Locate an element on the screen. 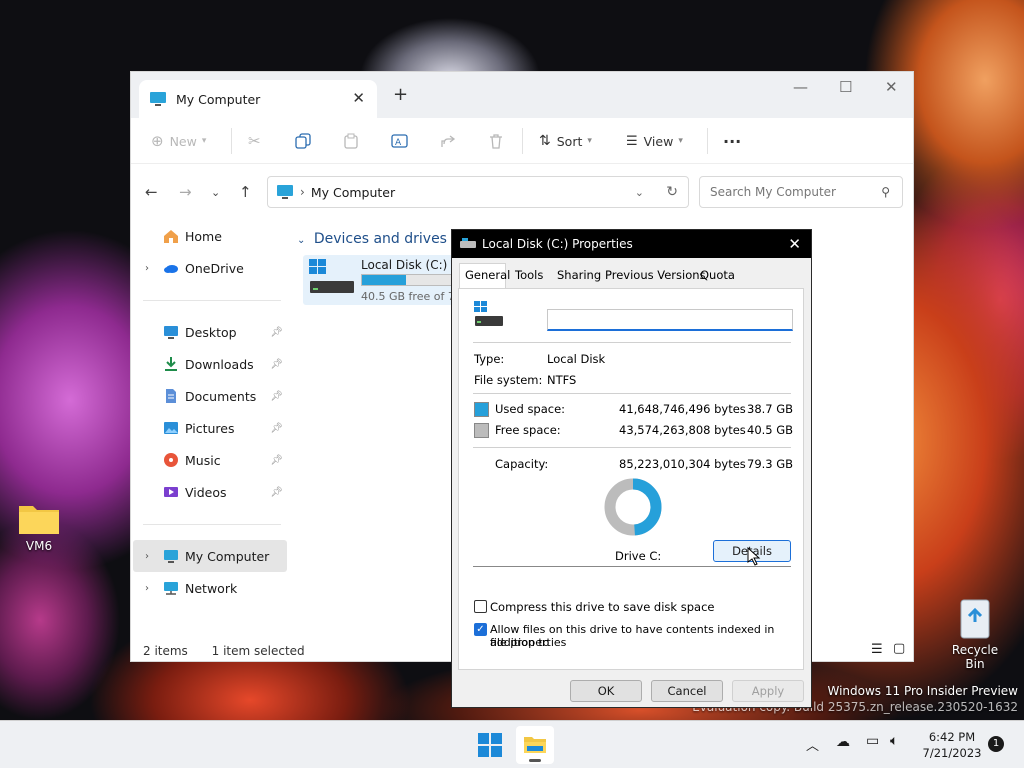 This screenshot has width=1024, height=768. recycle-bin: Recycle Bin is located at coordinates (975, 633).